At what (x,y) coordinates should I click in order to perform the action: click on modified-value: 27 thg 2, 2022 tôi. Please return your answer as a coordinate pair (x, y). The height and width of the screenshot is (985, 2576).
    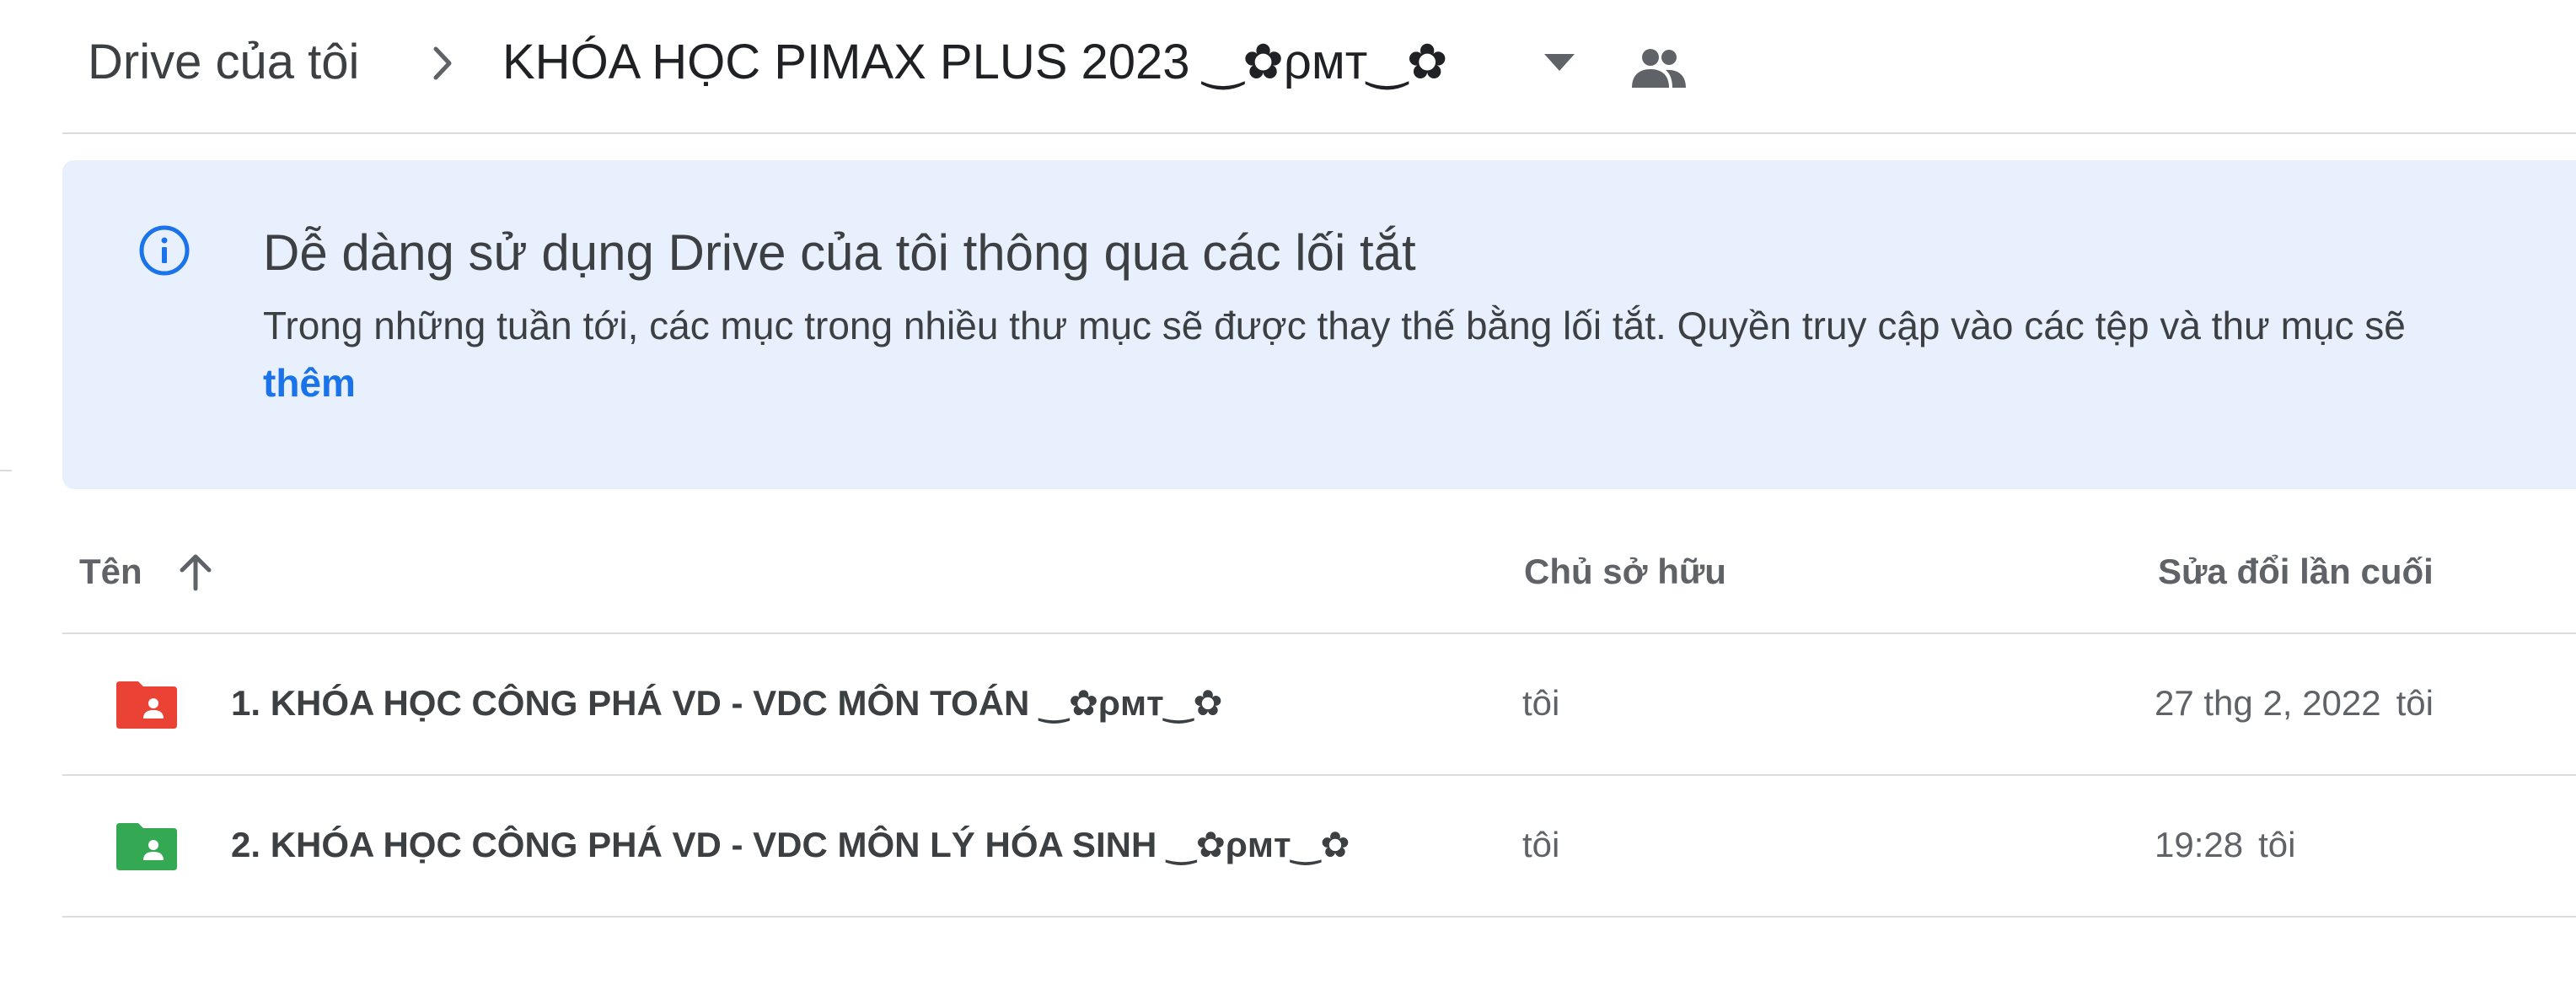
    Looking at the image, I should click on (2294, 703).